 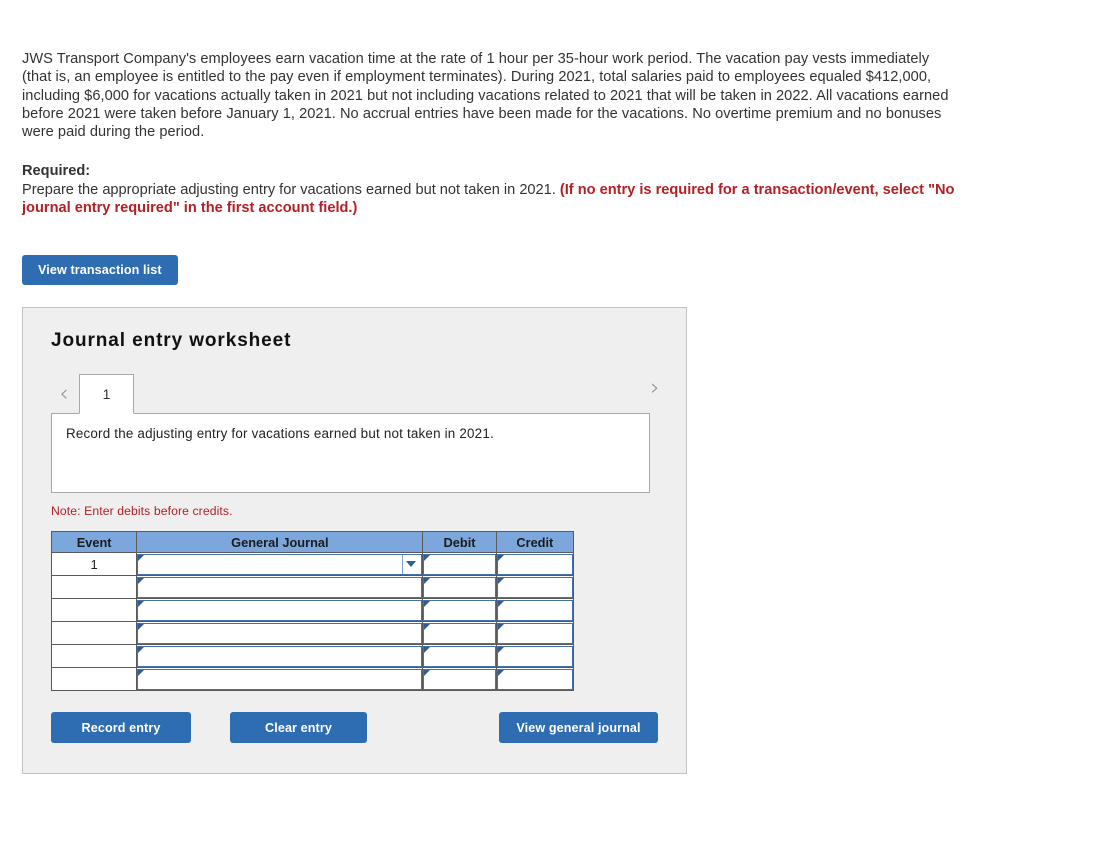 I want to click on clear-entry-button: Clear entry, so click(x=298, y=728).